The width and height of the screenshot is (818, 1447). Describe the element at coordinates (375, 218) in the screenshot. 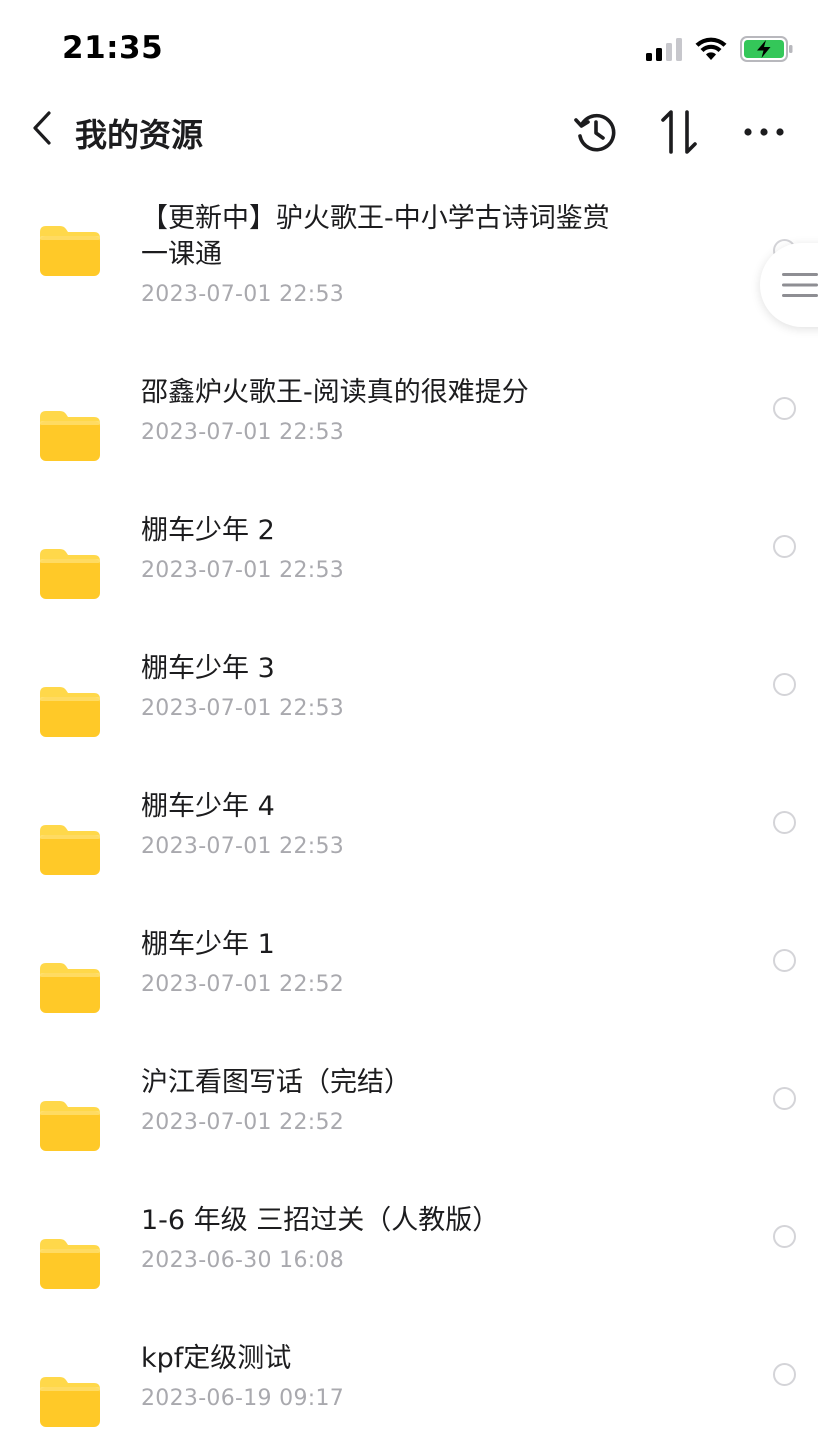

I see `file-name: 【更新中】驴火歌王-中小学古诗词鉴赏` at that location.